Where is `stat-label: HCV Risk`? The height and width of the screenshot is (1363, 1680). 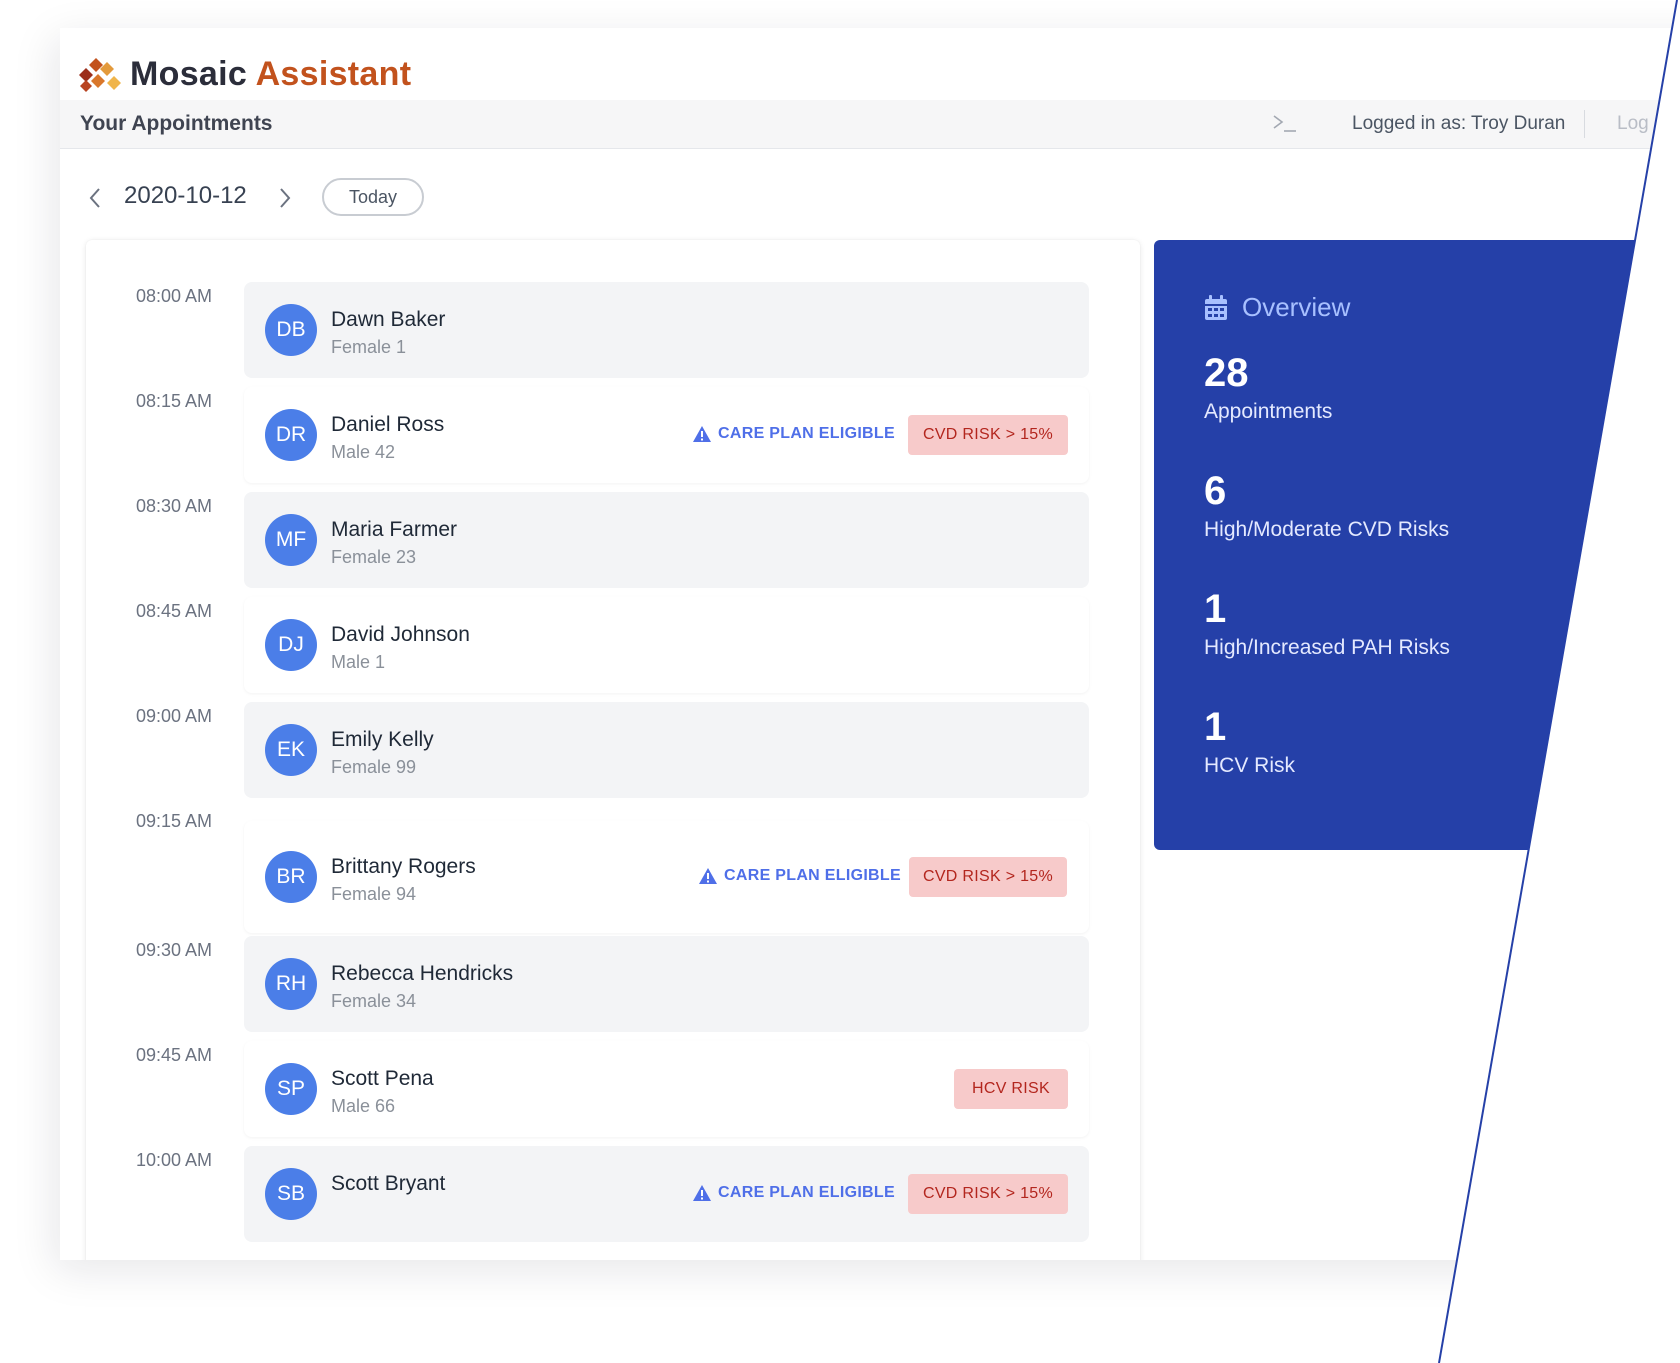 stat-label: HCV Risk is located at coordinates (1250, 765).